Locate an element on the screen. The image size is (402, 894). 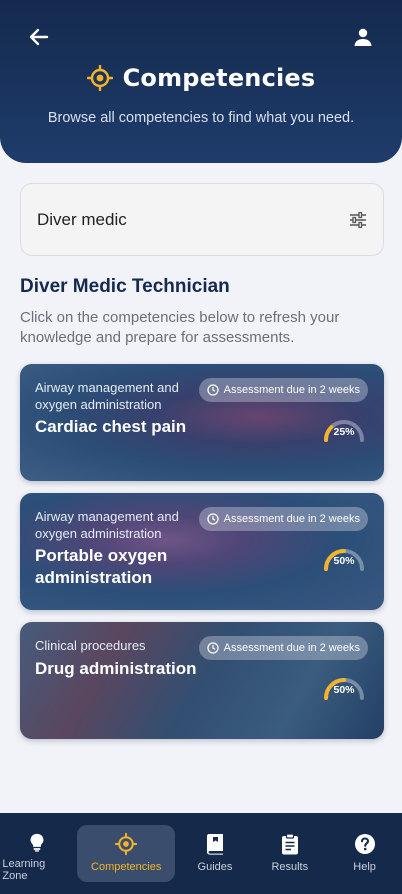
nav-item-learning-zone: Learning Zone is located at coordinates (37, 853).